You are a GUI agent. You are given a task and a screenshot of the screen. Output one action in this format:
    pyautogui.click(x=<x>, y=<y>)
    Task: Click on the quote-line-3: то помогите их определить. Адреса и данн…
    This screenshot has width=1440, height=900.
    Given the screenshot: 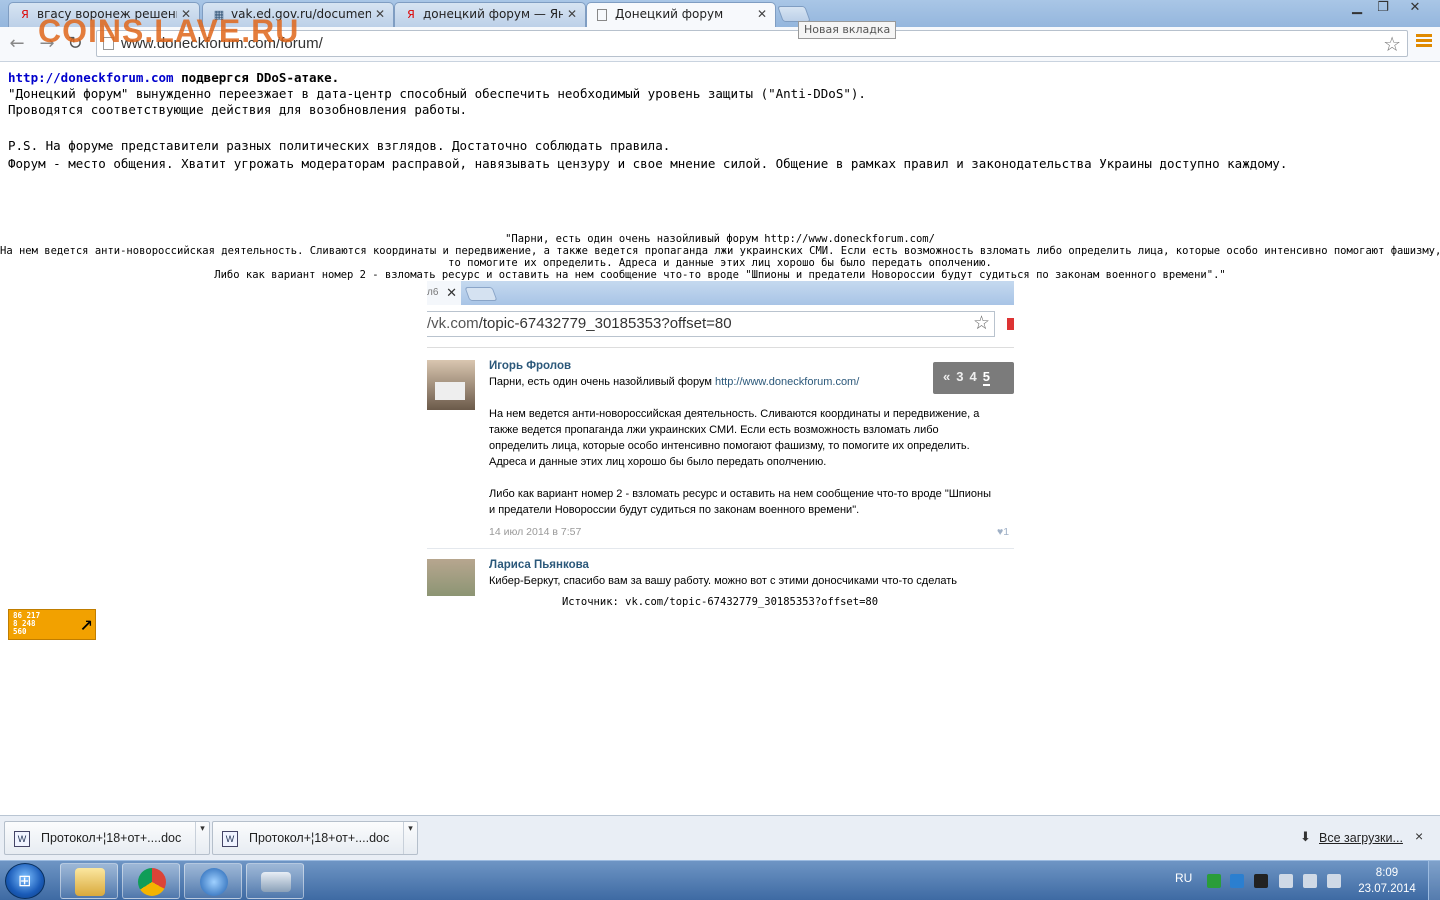 What is the action you would take?
    pyautogui.click(x=720, y=263)
    